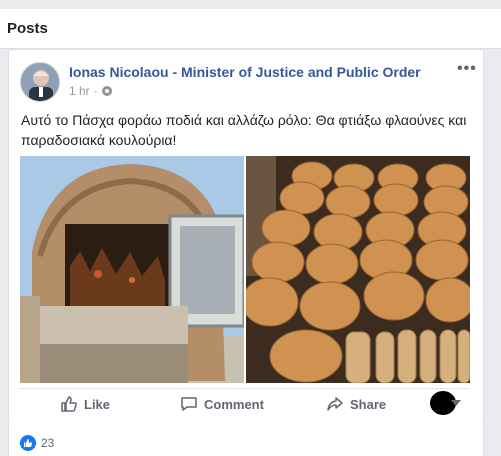 Image resolution: width=501 pixels, height=456 pixels. What do you see at coordinates (106, 91) in the screenshot?
I see `globe-icon` at bounding box center [106, 91].